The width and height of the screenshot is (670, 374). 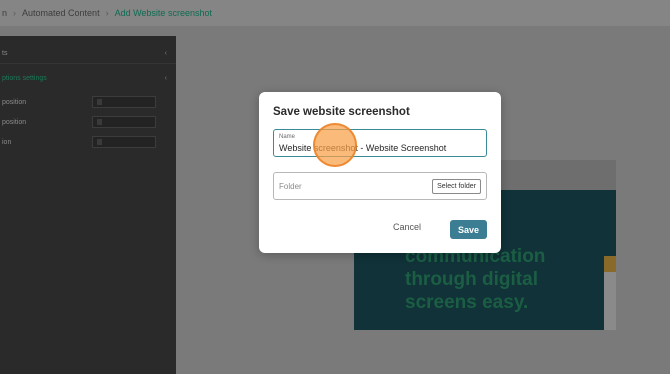 I want to click on cancel-button: Cancel, so click(x=407, y=227).